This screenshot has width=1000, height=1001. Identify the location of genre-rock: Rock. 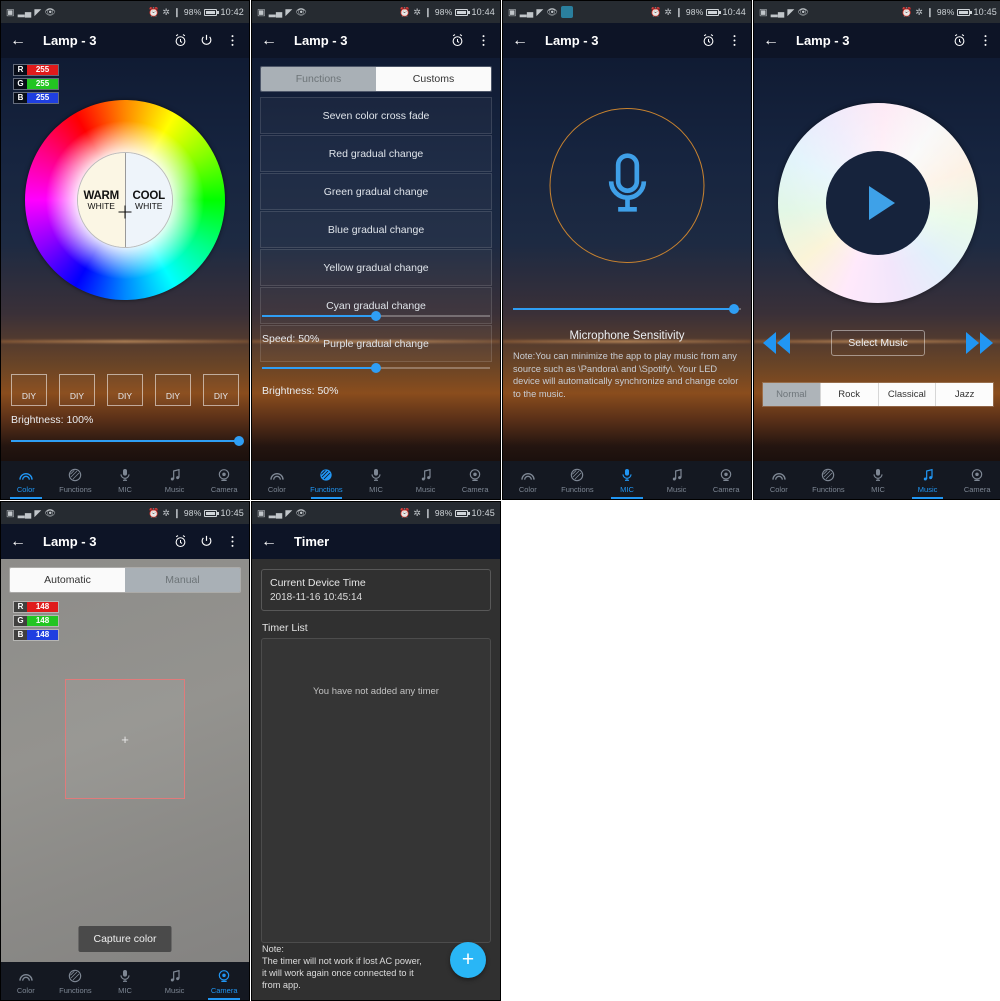
(848, 394).